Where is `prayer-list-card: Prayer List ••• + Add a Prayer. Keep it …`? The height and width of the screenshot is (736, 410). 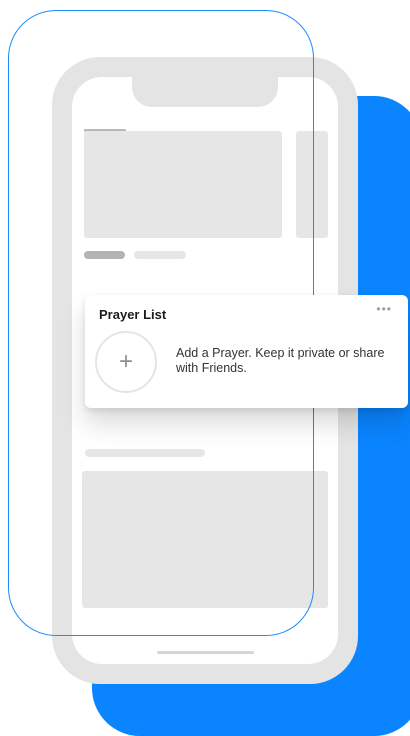 prayer-list-card: Prayer List ••• + Add a Prayer. Keep it … is located at coordinates (246, 351).